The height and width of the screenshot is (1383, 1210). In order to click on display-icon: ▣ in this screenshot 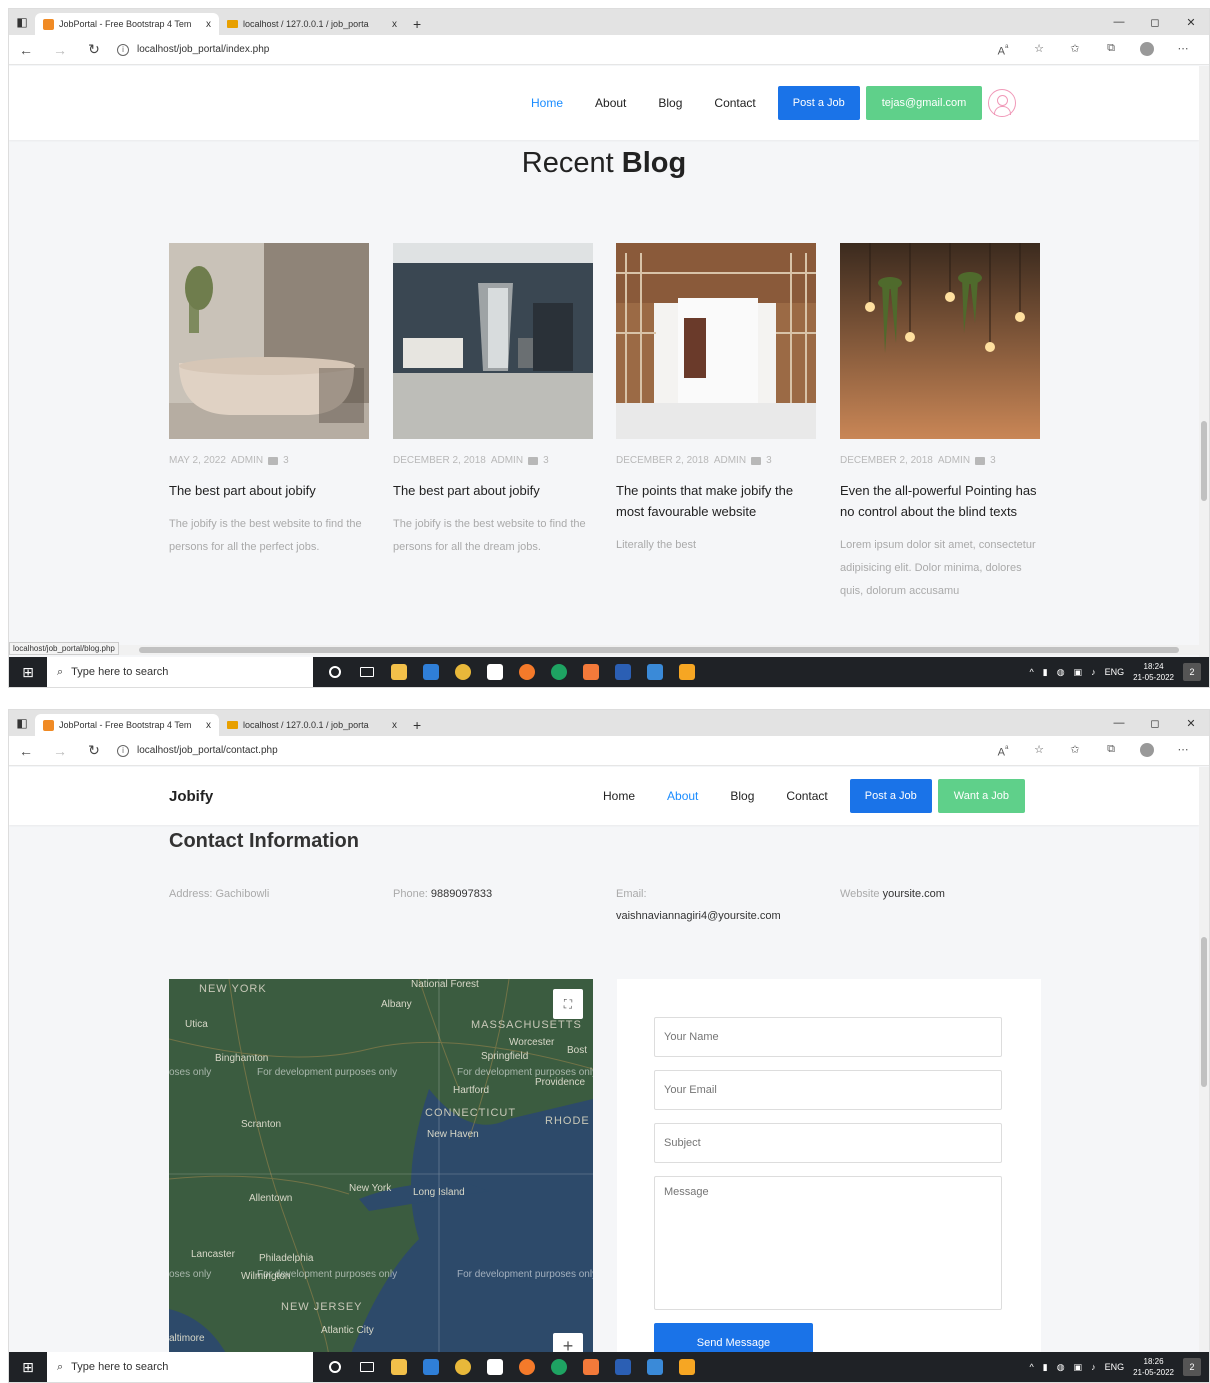, I will do `click(1078, 672)`.